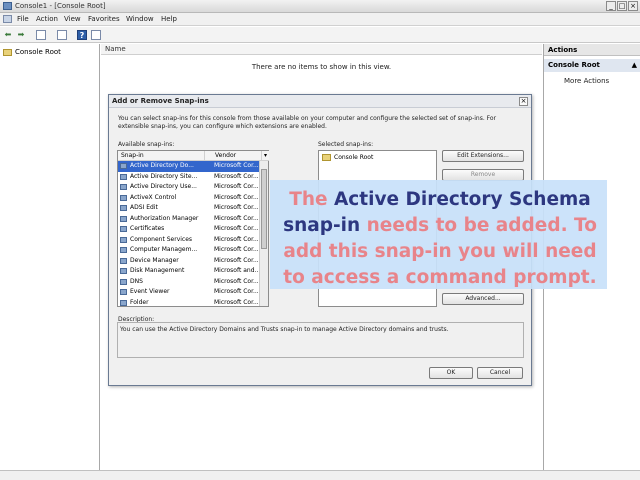  Describe the element at coordinates (23, 19) in the screenshot. I see `menu-file: File` at that location.